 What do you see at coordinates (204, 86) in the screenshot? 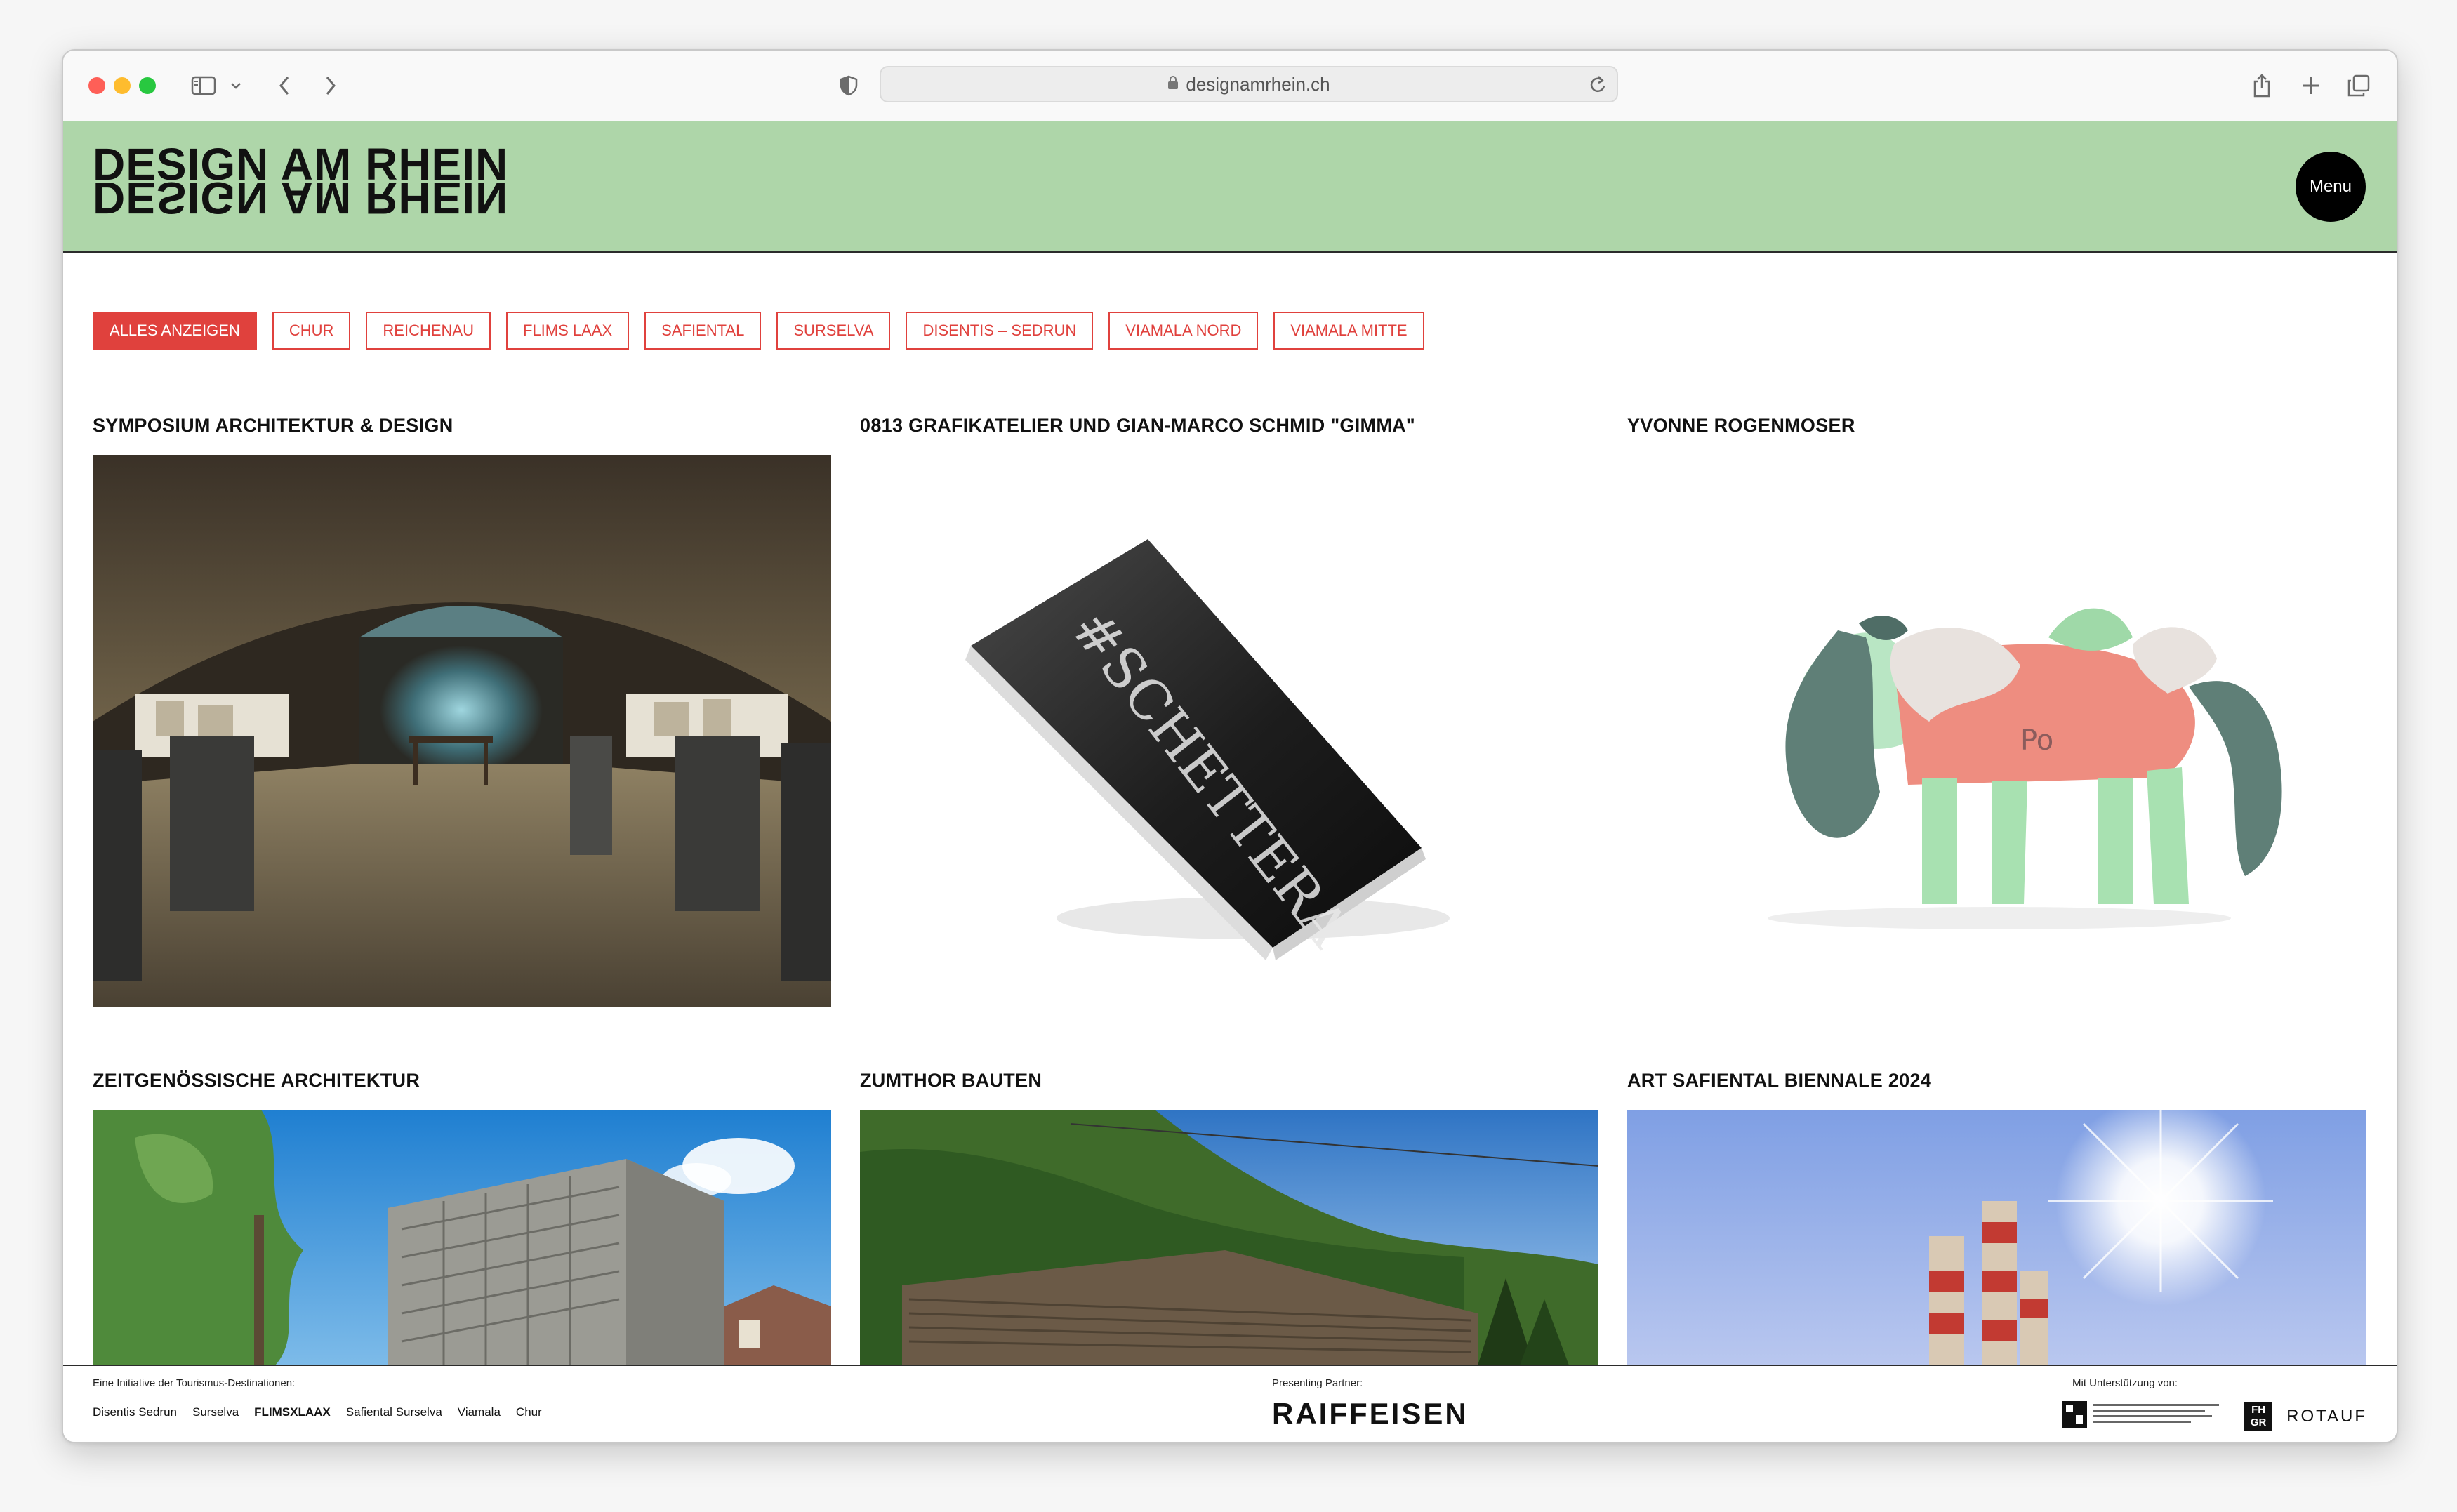
I see `sidebar-toggle-icon` at bounding box center [204, 86].